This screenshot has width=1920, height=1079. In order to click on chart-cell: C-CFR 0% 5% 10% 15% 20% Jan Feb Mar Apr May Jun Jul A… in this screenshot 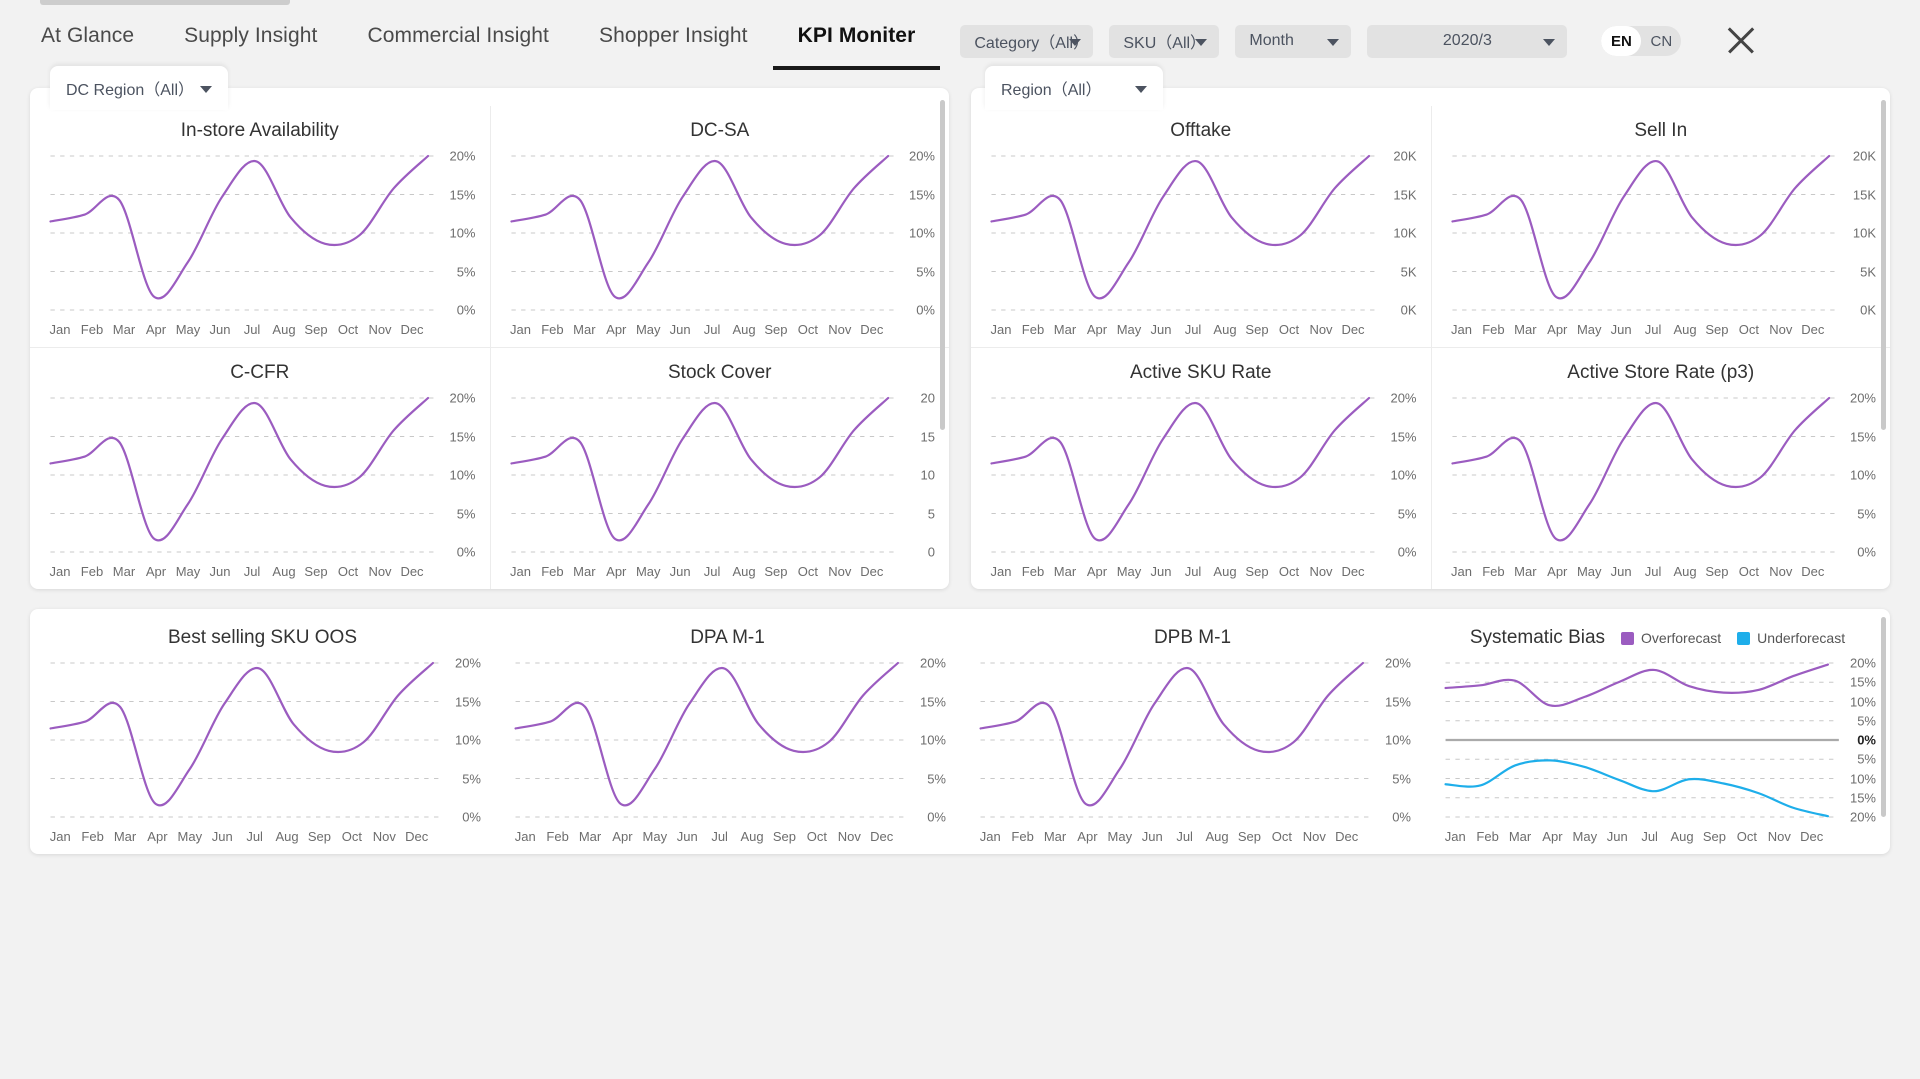, I will do `click(260, 468)`.